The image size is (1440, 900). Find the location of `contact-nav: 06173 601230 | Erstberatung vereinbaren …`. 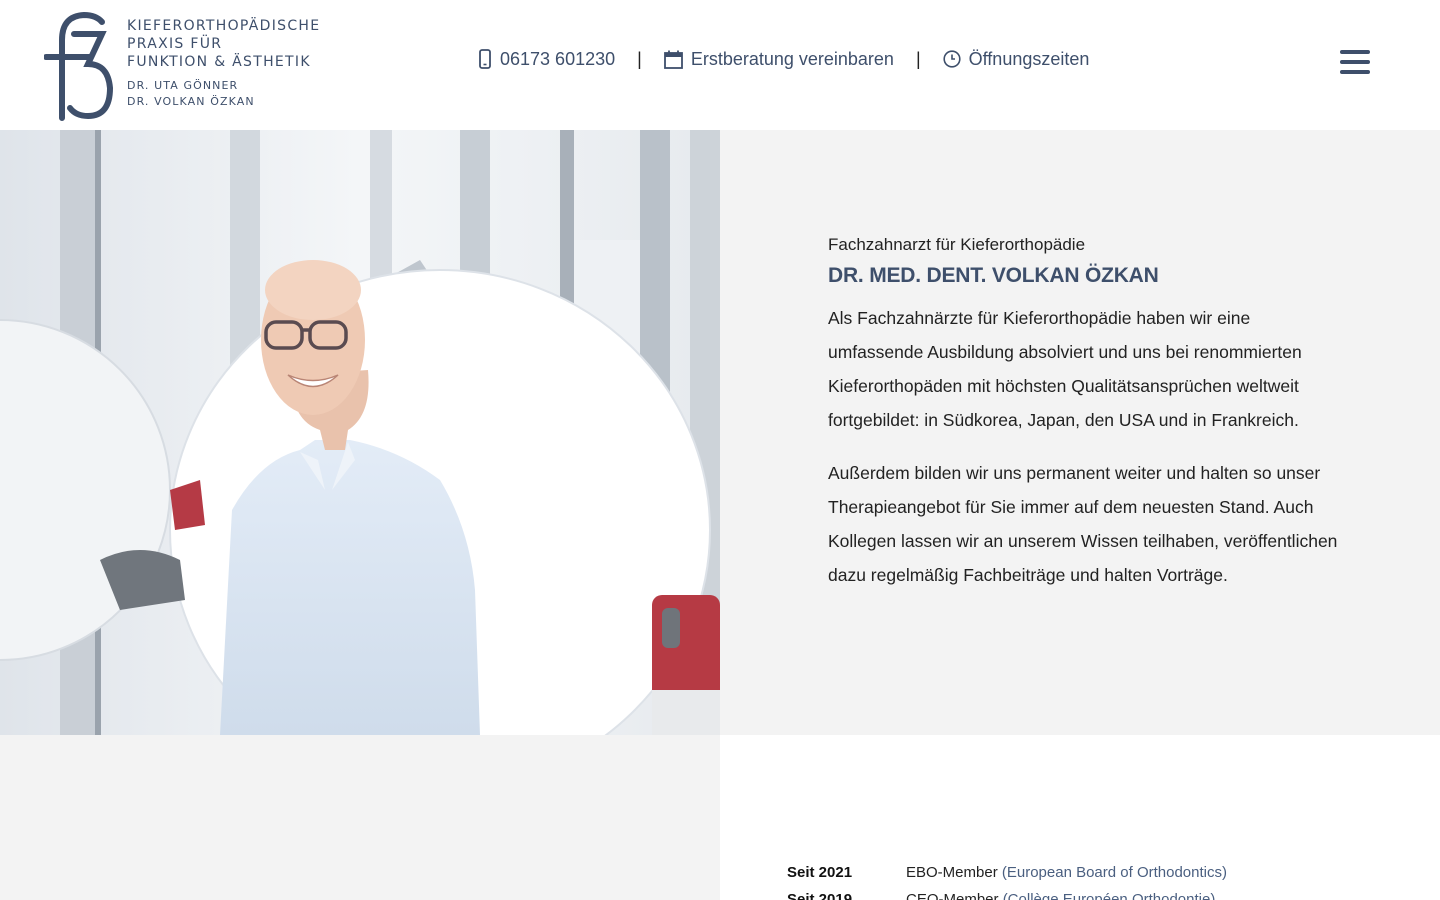

contact-nav: 06173 601230 | Erstberatung vereinbaren … is located at coordinates (783, 59).